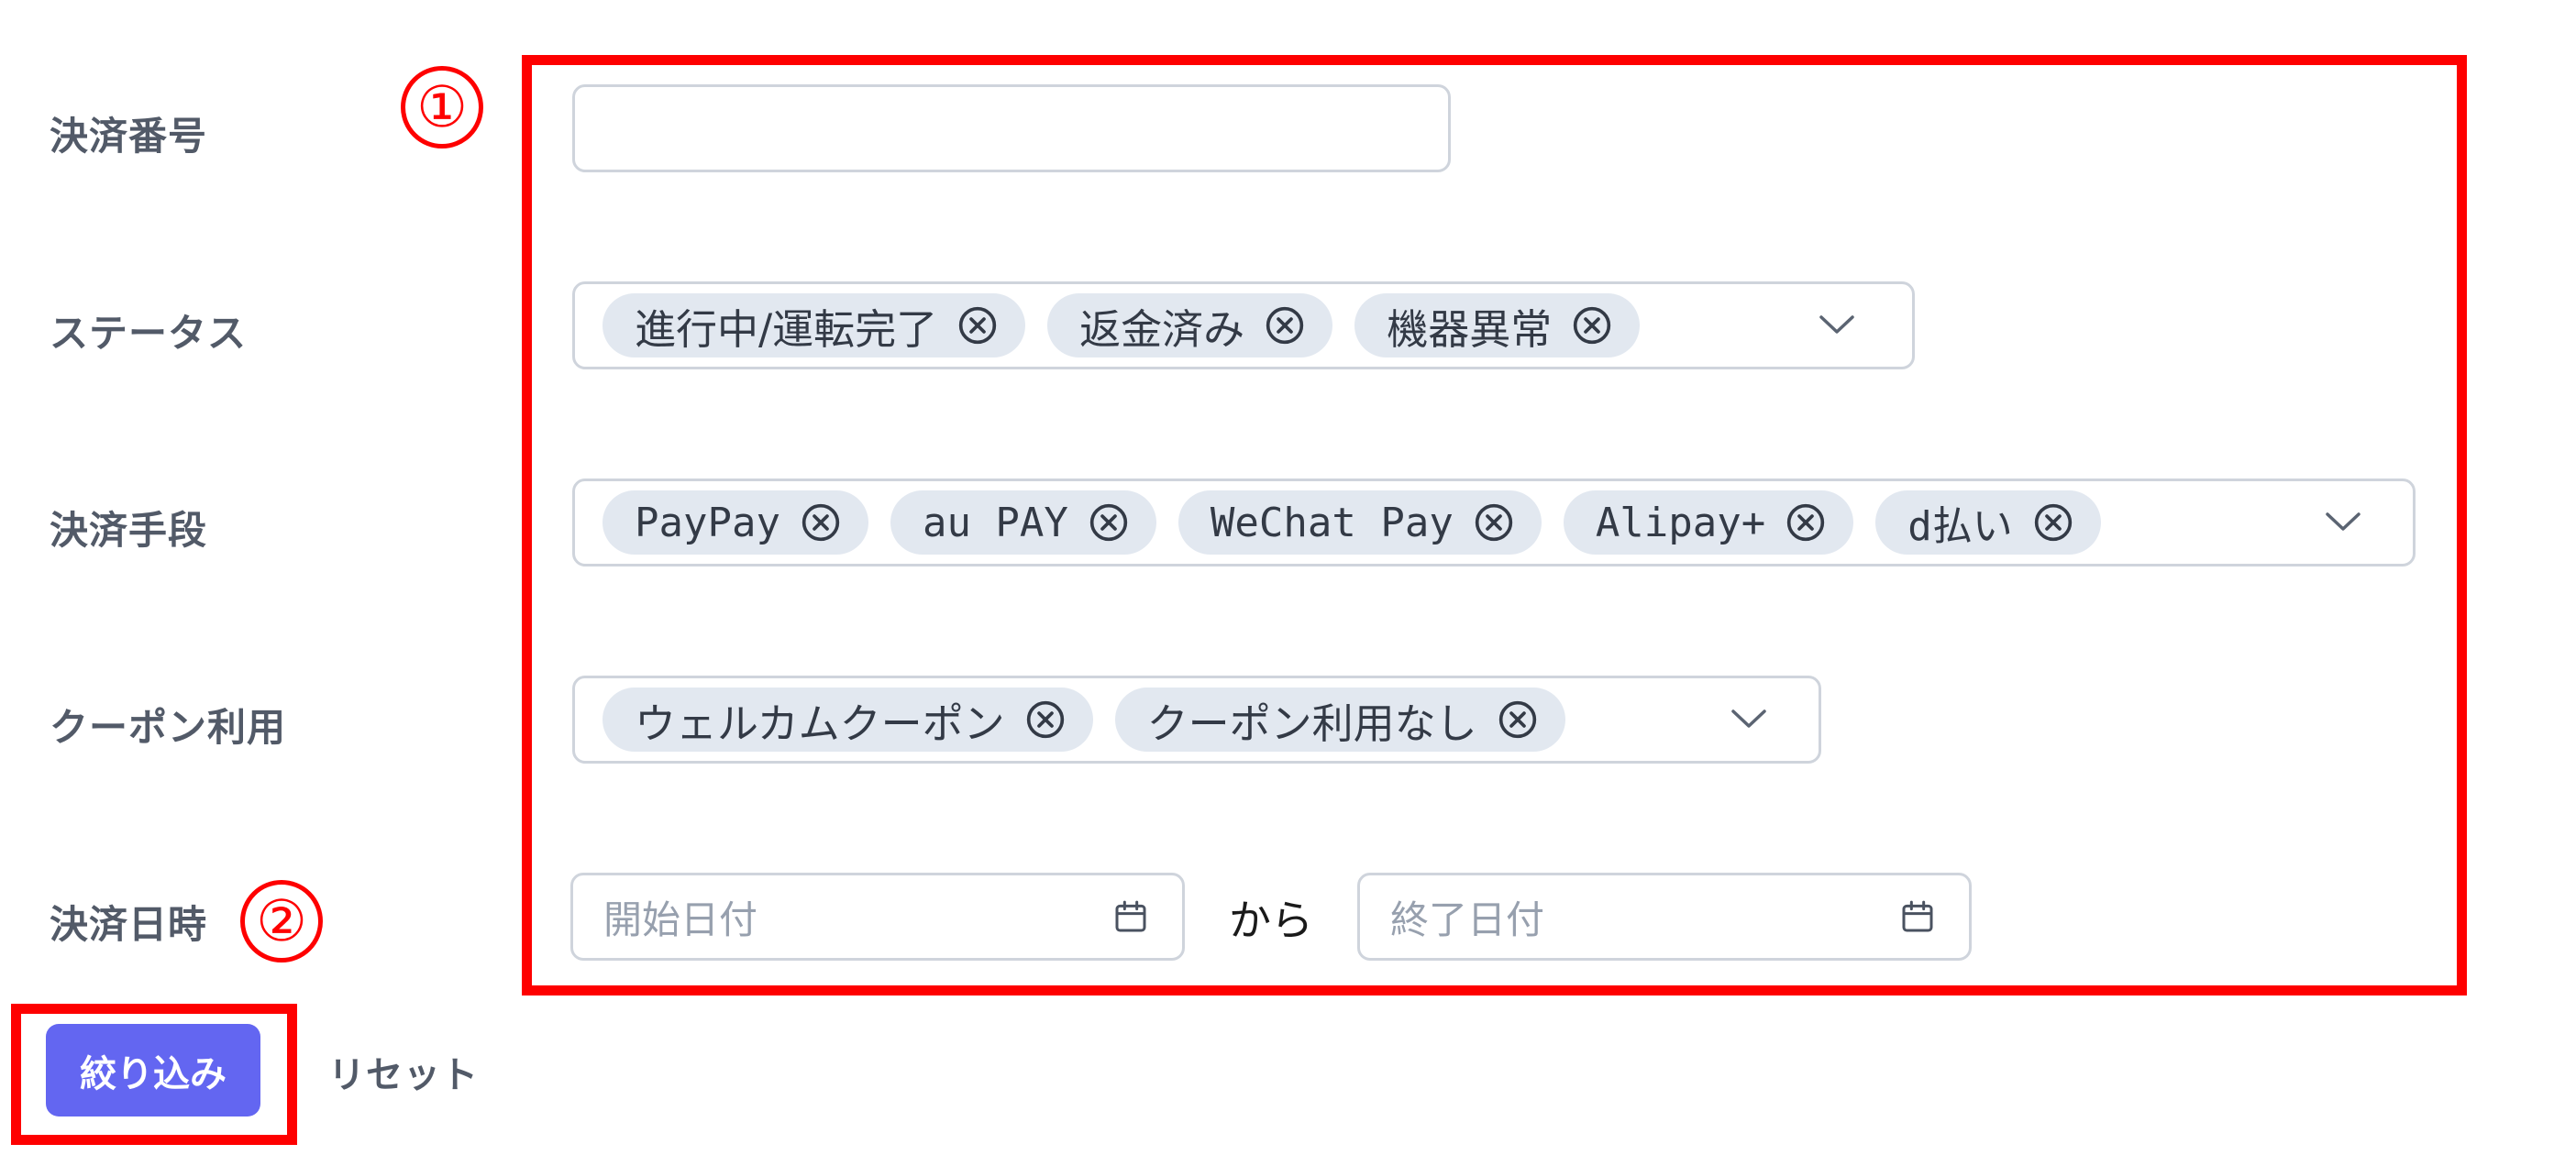 The height and width of the screenshot is (1155, 2576). Describe the element at coordinates (149, 333) in the screenshot. I see `status-label: ステータス` at that location.